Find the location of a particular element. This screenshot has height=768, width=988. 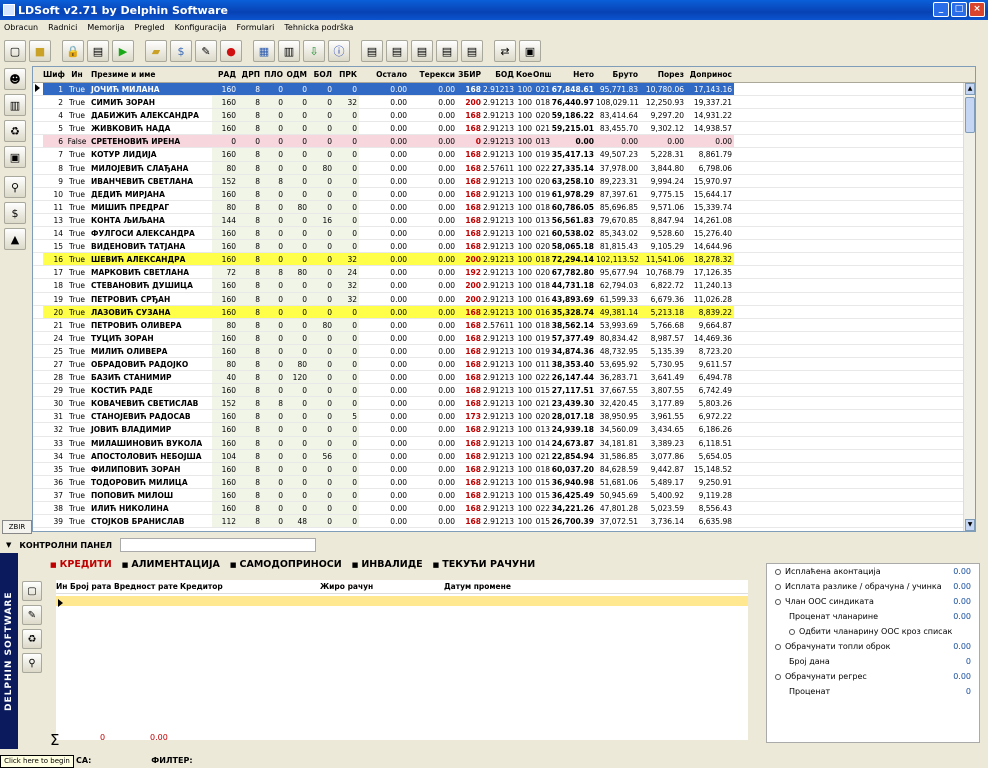

info-icon: ⓘ is located at coordinates (339, 51).